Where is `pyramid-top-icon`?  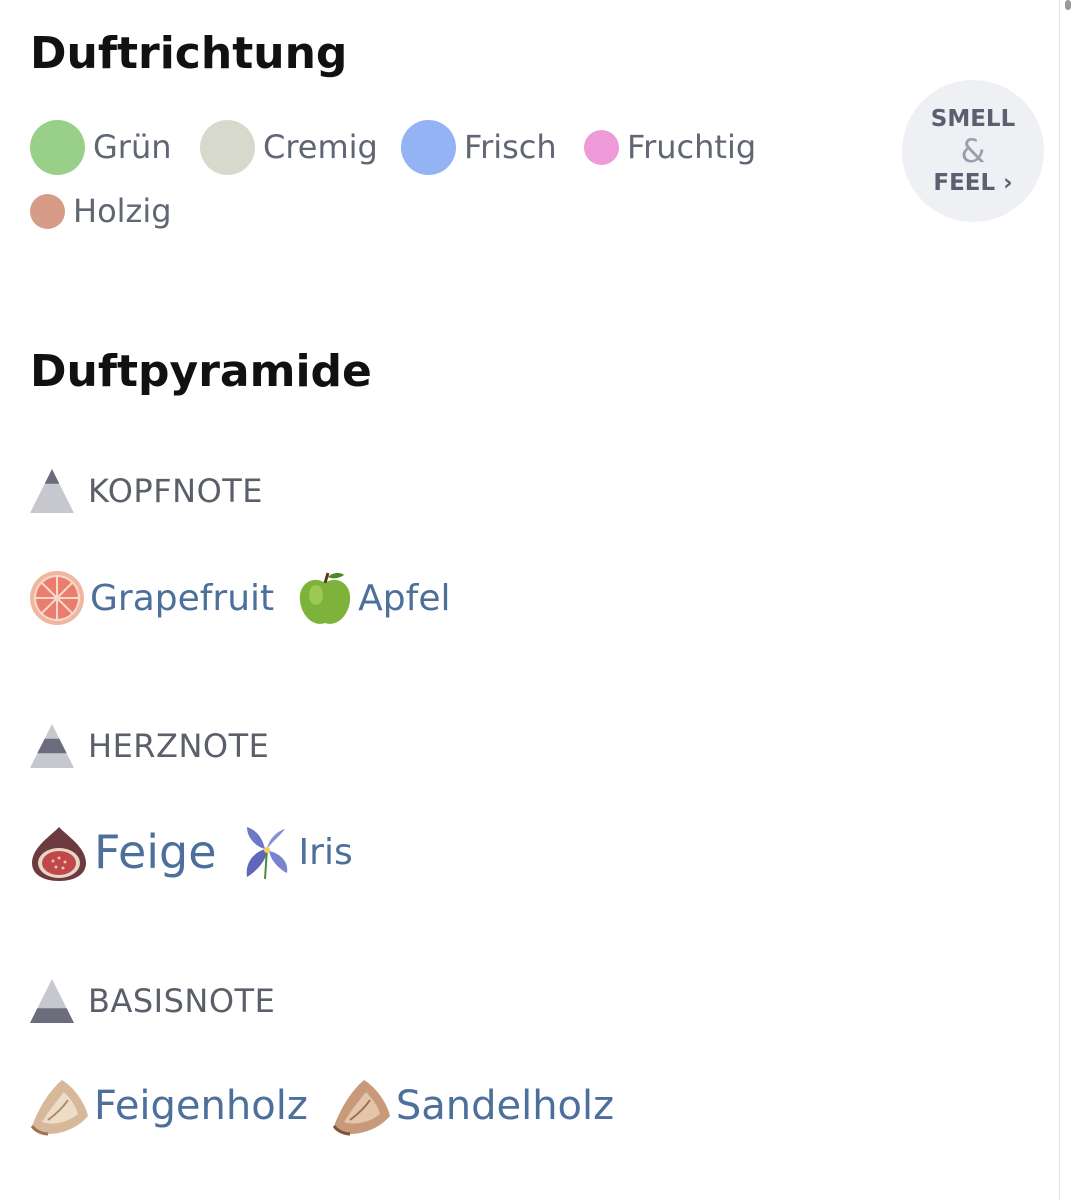 pyramid-top-icon is located at coordinates (52, 491).